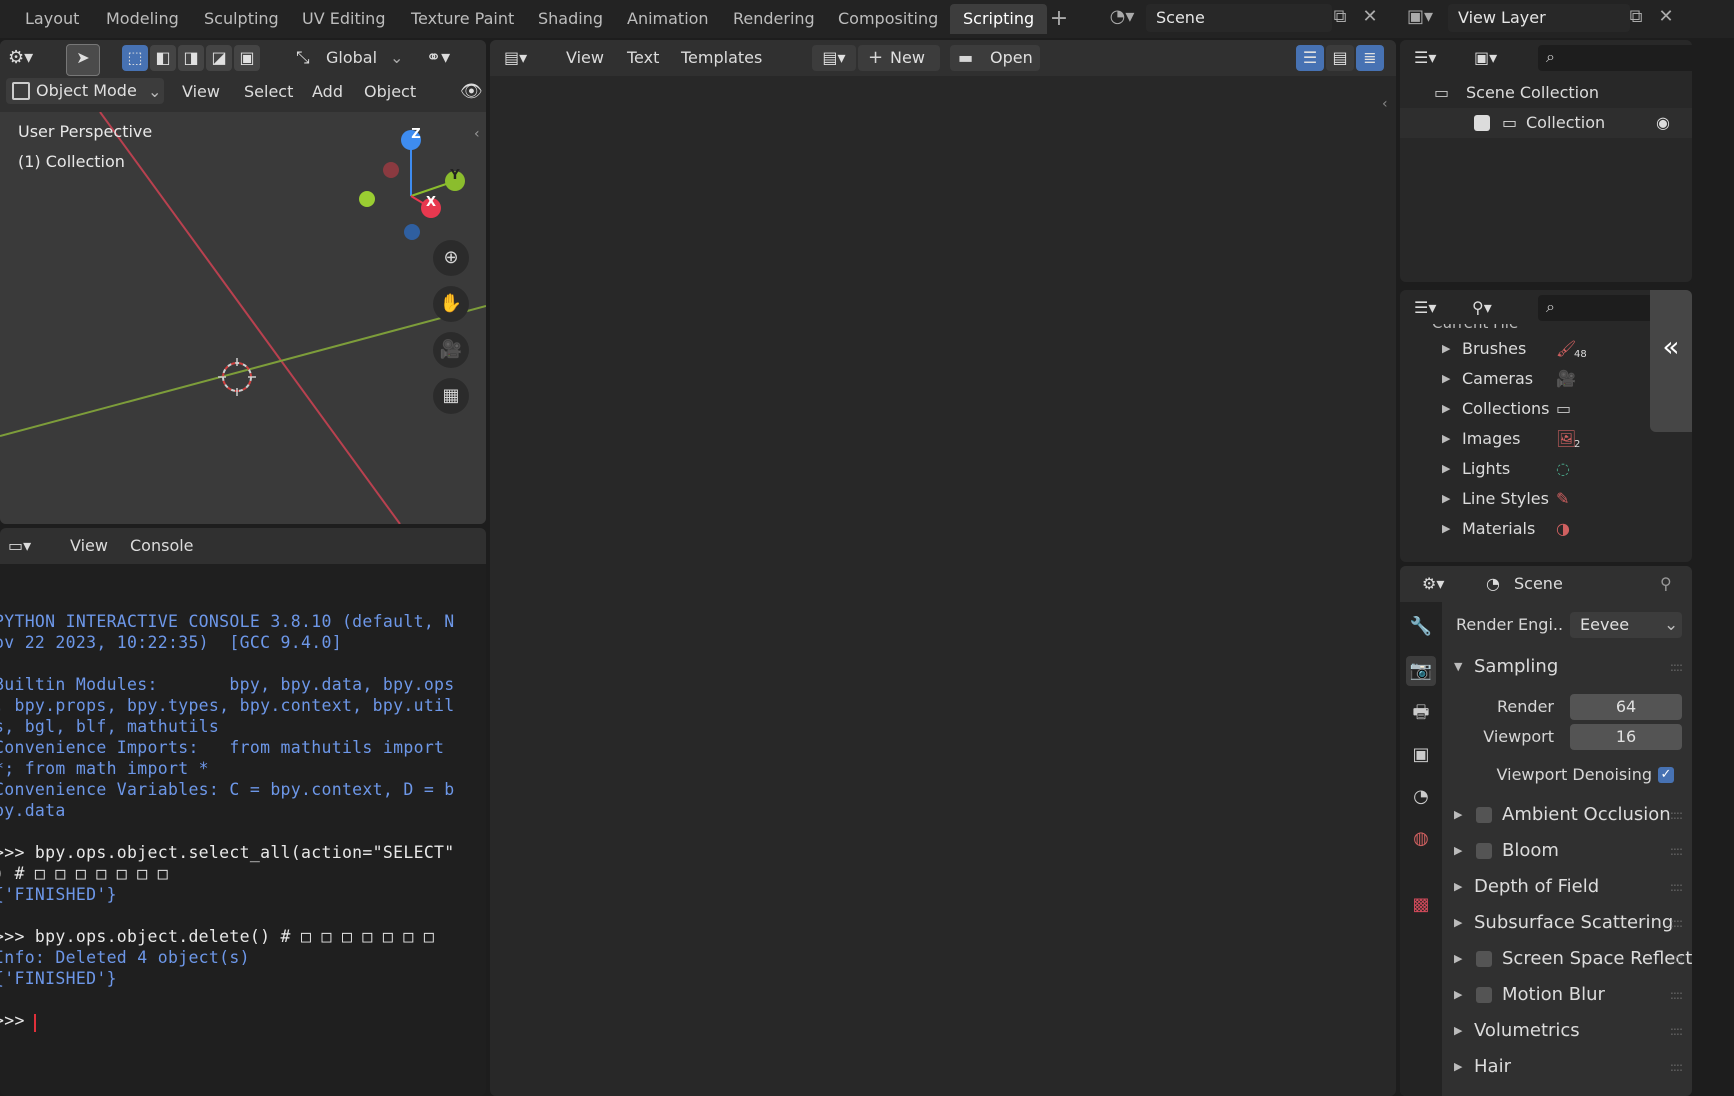 The image size is (1734, 1096). What do you see at coordinates (1539, 18) in the screenshot?
I see `view-layer-field: View Layer` at bounding box center [1539, 18].